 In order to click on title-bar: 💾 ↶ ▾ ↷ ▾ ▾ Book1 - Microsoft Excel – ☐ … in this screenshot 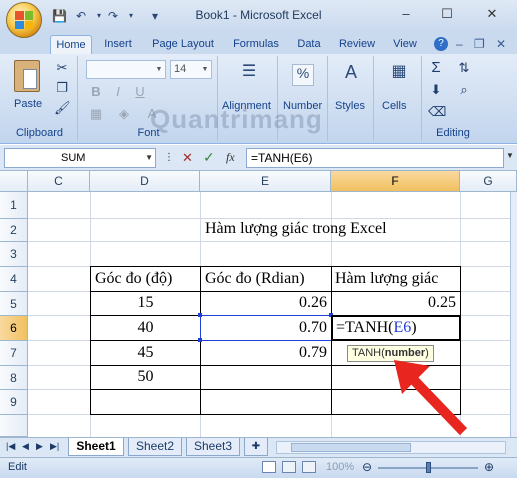, I will do `click(258, 19)`.